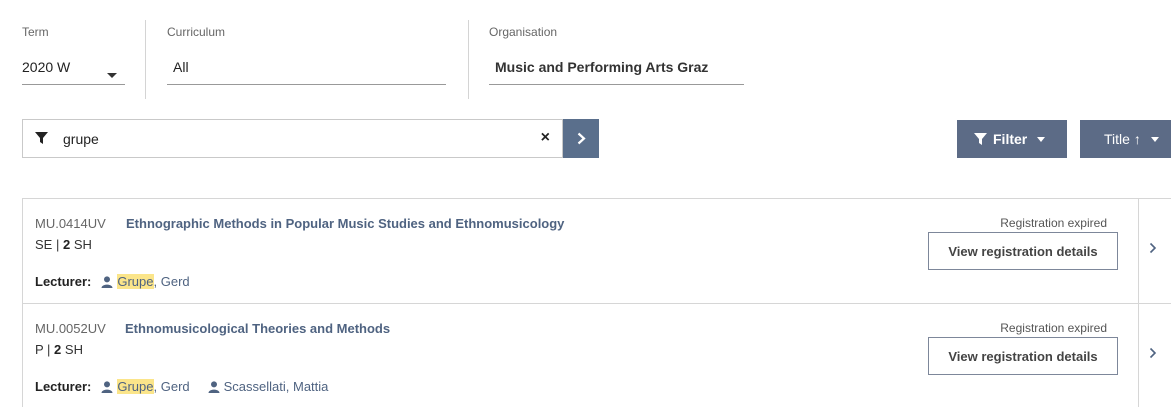  I want to click on curriculum-value: All, so click(181, 67).